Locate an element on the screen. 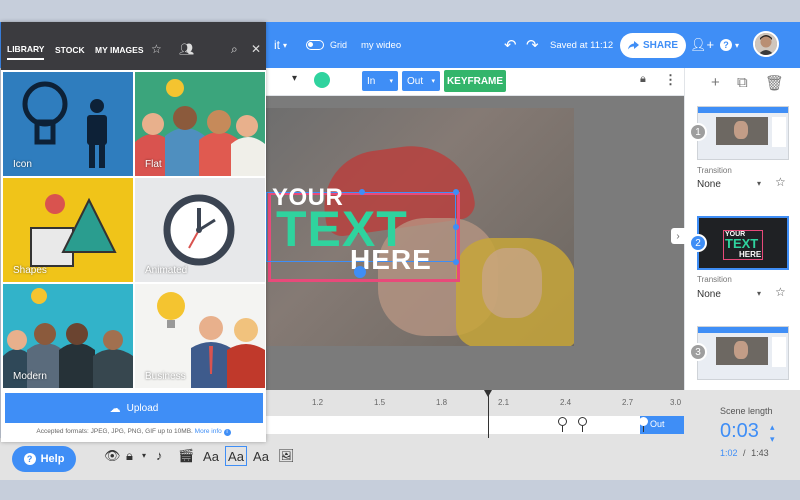  undo-icon: ↶ is located at coordinates (510, 45).